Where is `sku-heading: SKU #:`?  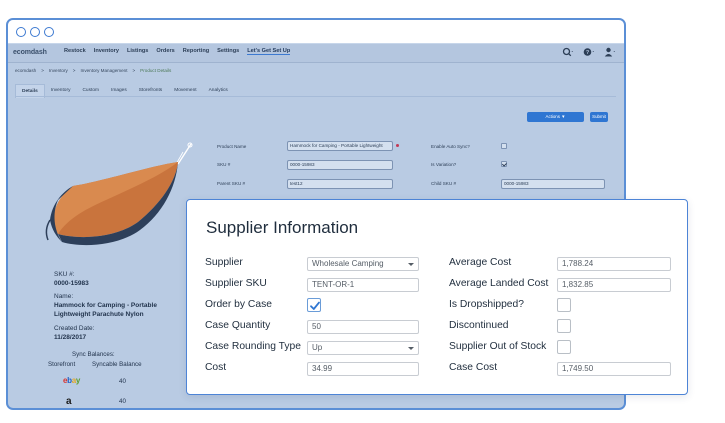
sku-heading: SKU #: is located at coordinates (64, 274).